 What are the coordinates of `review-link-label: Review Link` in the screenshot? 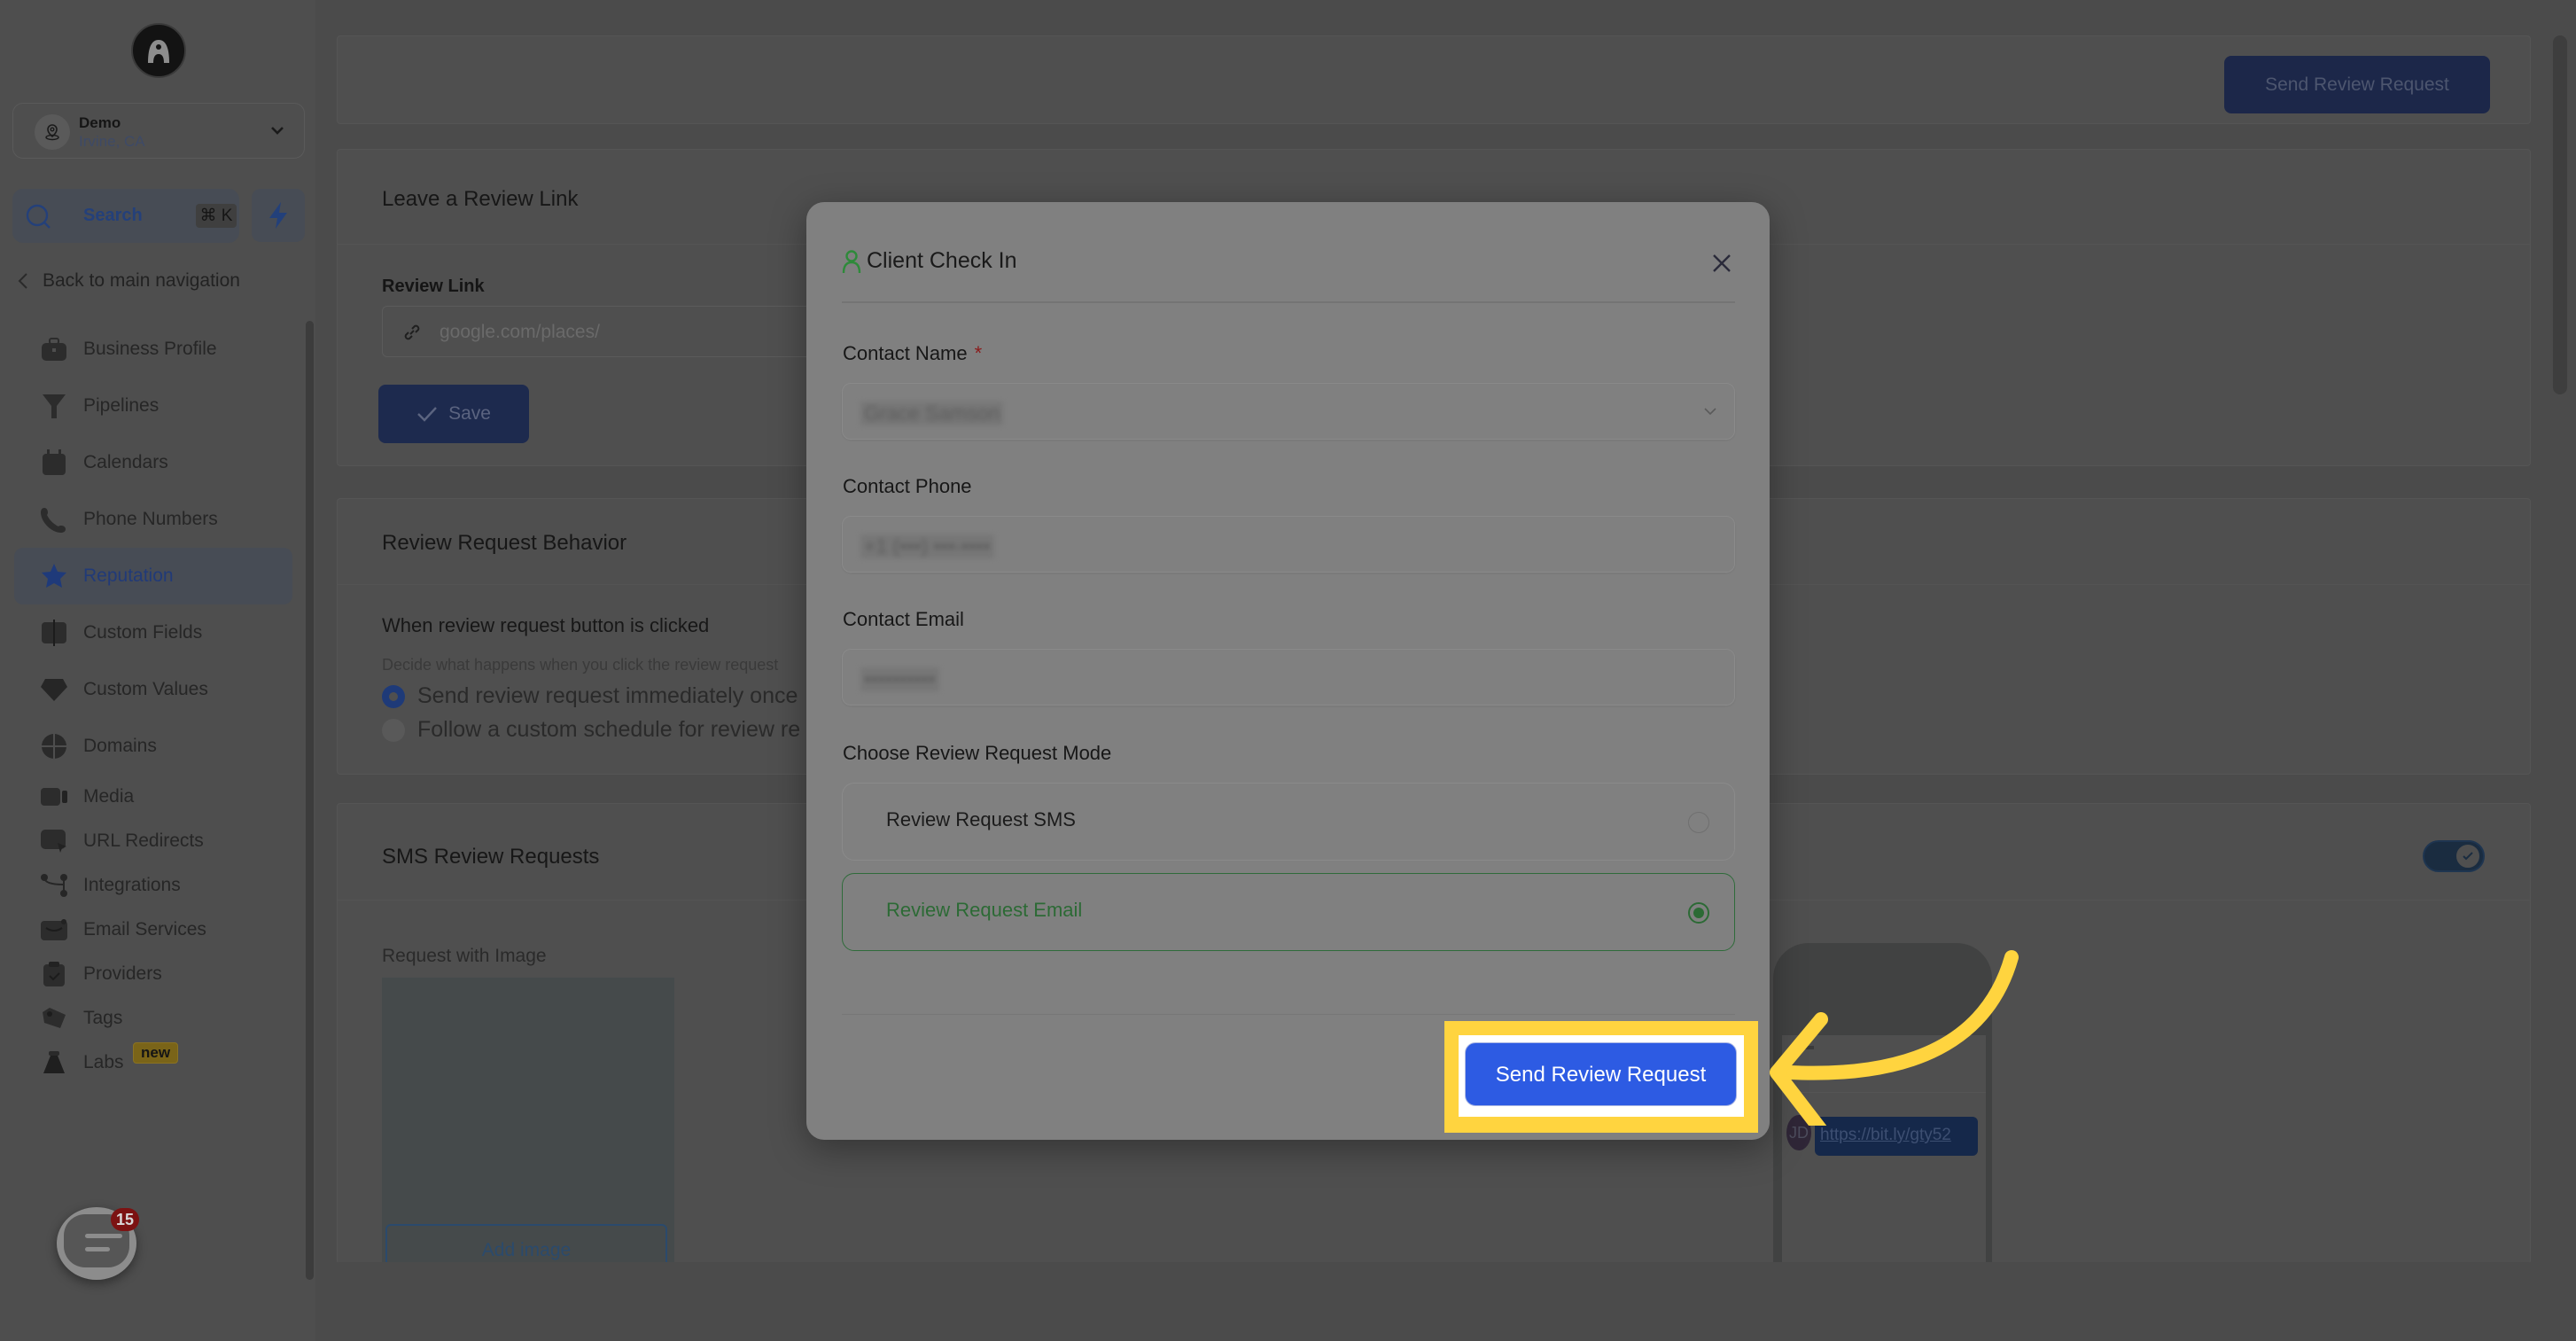 It's located at (434, 286).